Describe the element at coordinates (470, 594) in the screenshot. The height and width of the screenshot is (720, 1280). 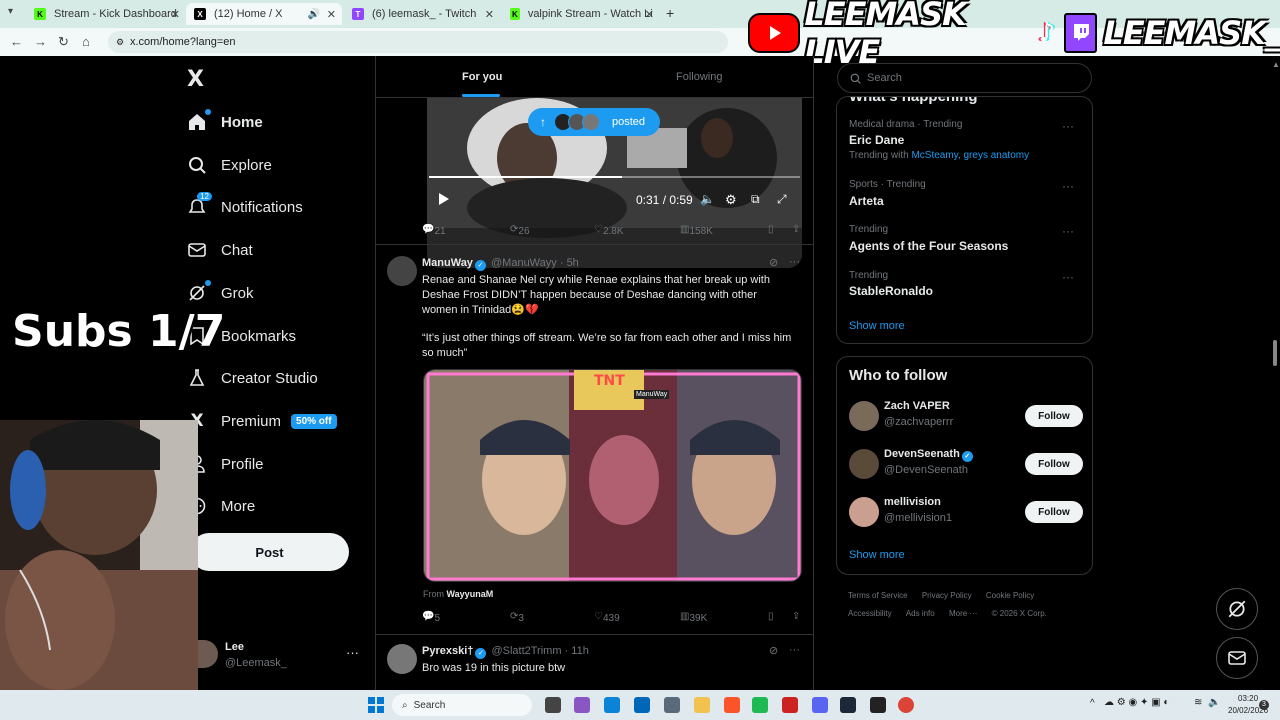
I see `from-user: WayyunaM` at that location.